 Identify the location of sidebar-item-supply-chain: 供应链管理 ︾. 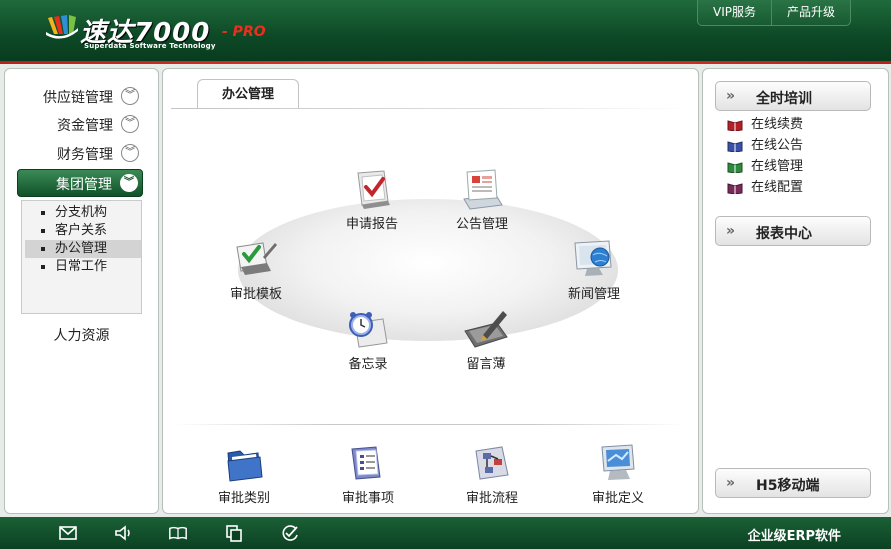
(80, 97).